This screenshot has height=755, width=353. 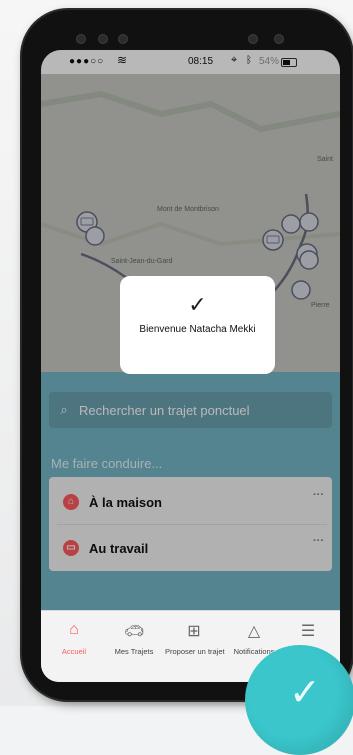 What do you see at coordinates (254, 631) in the screenshot?
I see `bell-icon: △` at bounding box center [254, 631].